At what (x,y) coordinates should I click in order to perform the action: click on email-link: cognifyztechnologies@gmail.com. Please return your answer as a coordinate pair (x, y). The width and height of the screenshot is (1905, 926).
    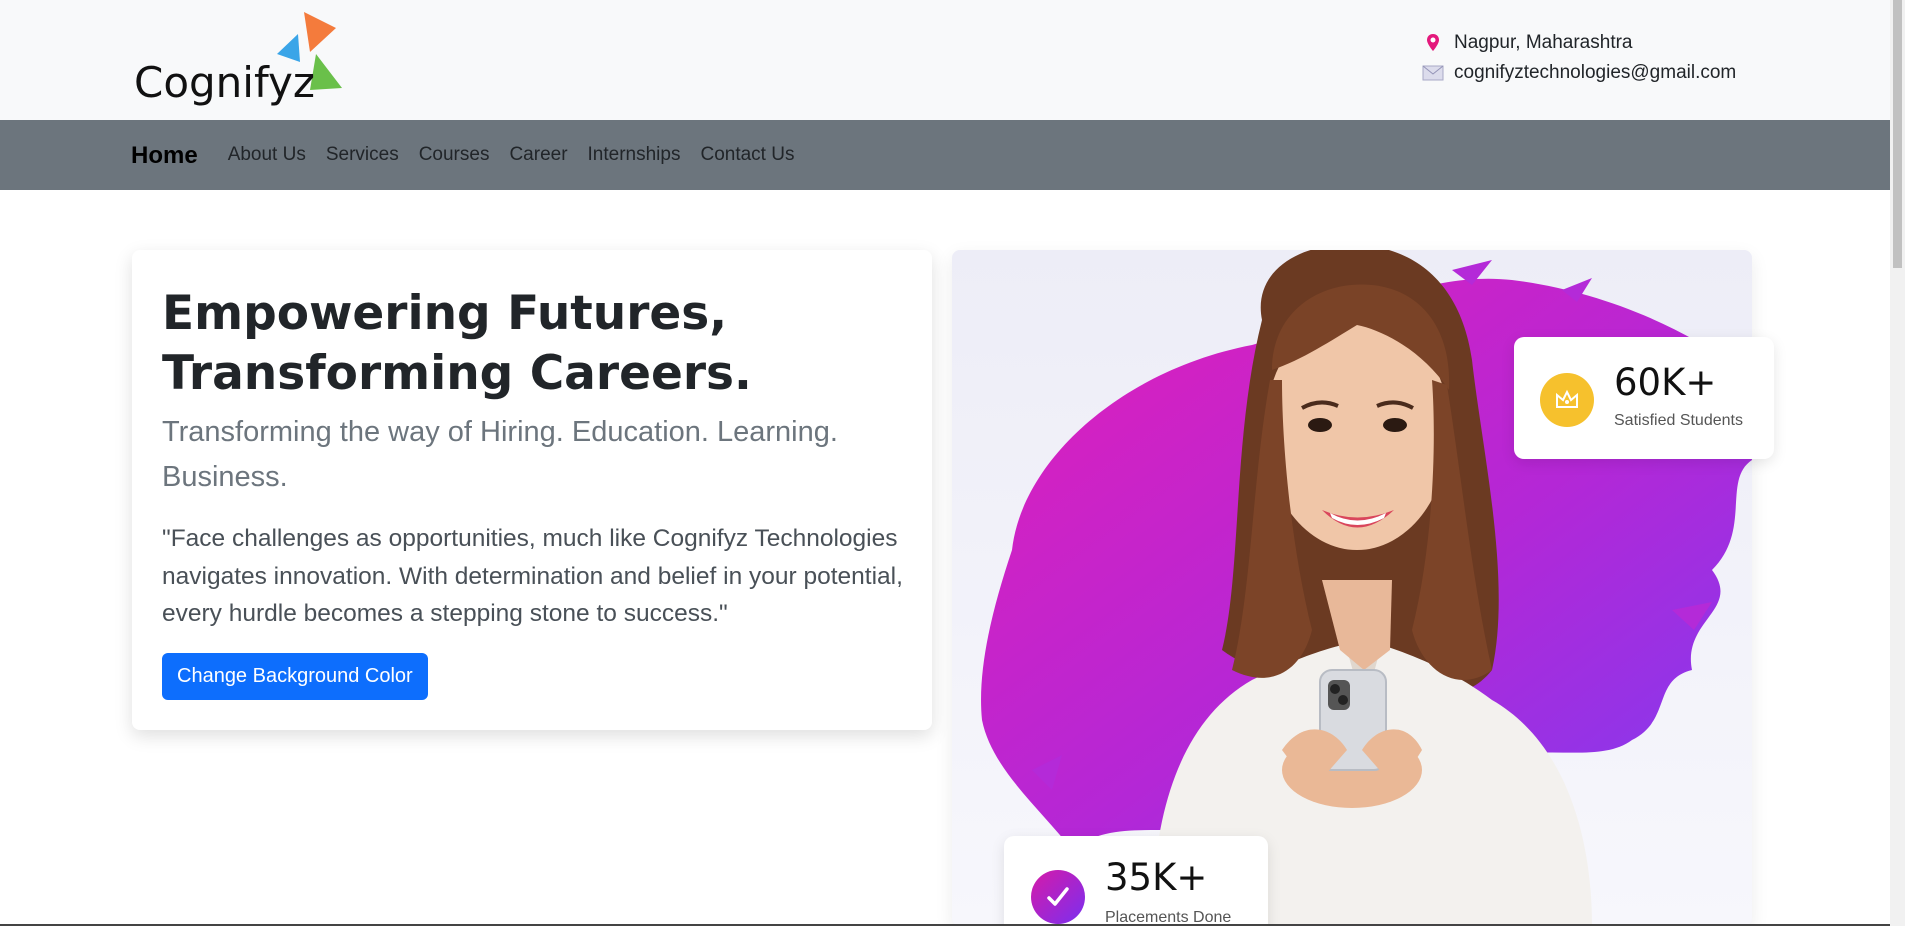
    Looking at the image, I should click on (1595, 73).